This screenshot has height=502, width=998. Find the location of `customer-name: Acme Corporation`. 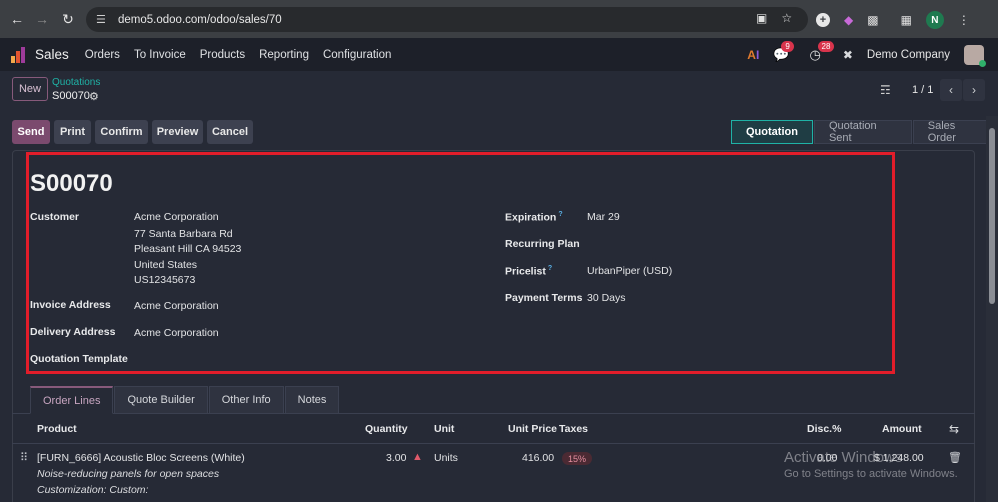

customer-name: Acme Corporation is located at coordinates (176, 217).